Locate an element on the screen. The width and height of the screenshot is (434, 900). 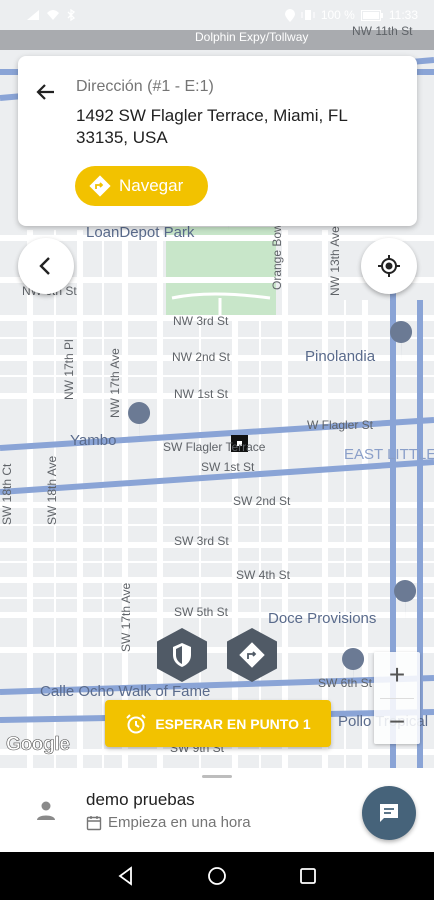
schedule-row: Empieza en una hora is located at coordinates (168, 822).